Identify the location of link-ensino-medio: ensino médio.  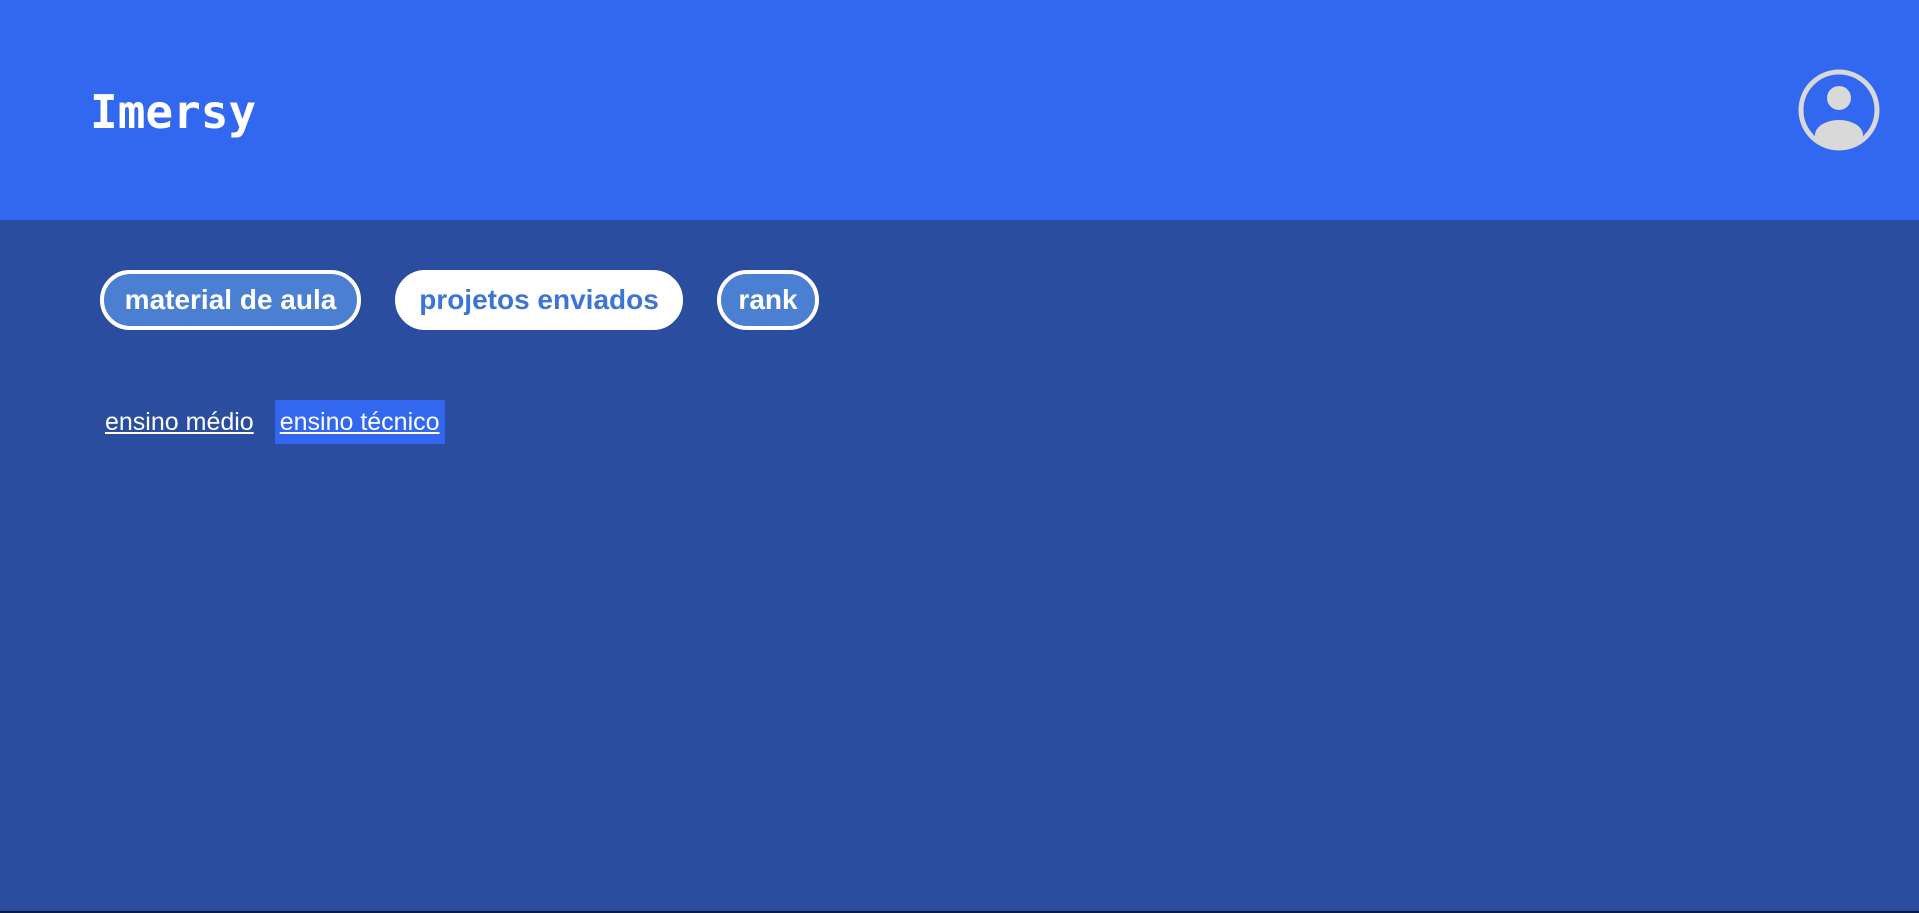
(179, 422).